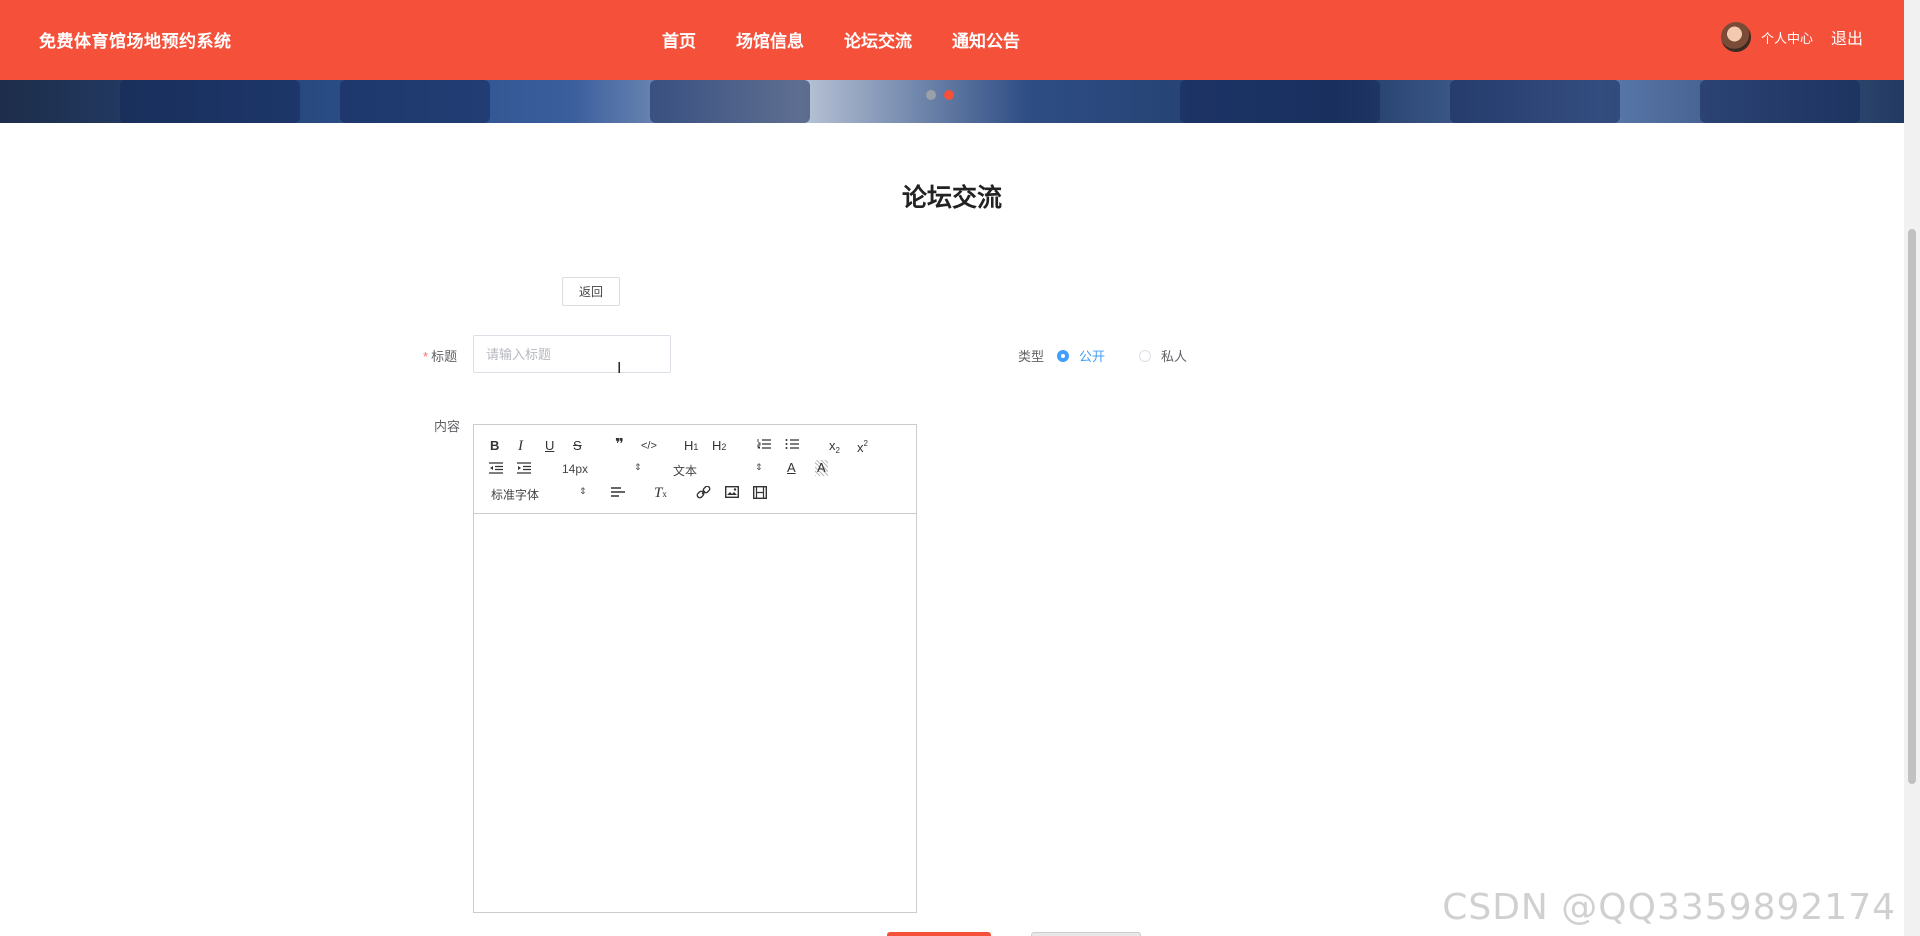 This screenshot has width=1920, height=936. Describe the element at coordinates (951, 198) in the screenshot. I see `page-title: 论坛交流` at that location.